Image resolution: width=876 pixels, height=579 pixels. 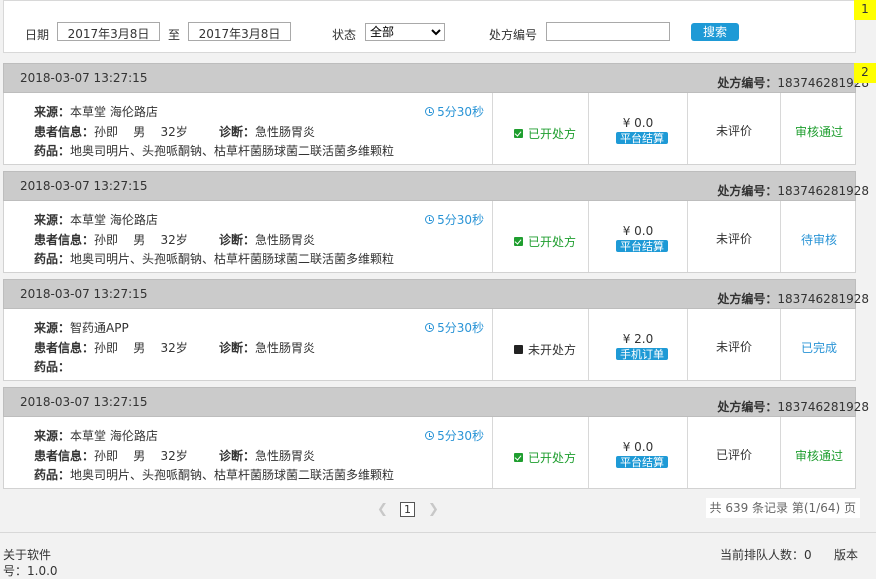 I want to click on pagination: ❮ 1 ❯ 共 639 条记录 第(1/64) 页, so click(x=438, y=510).